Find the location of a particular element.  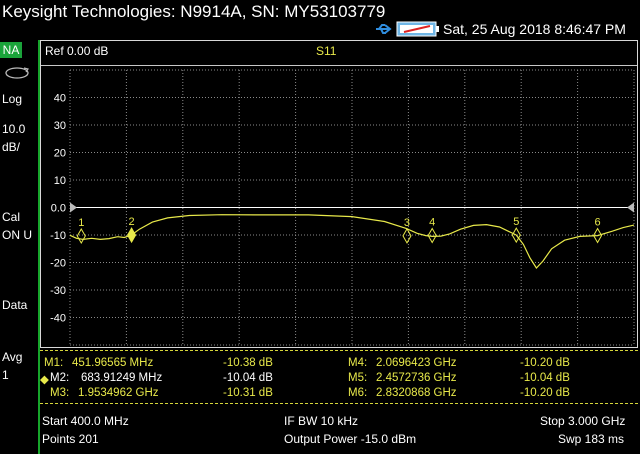

ref-left-arrow-icon is located at coordinates (73, 207).